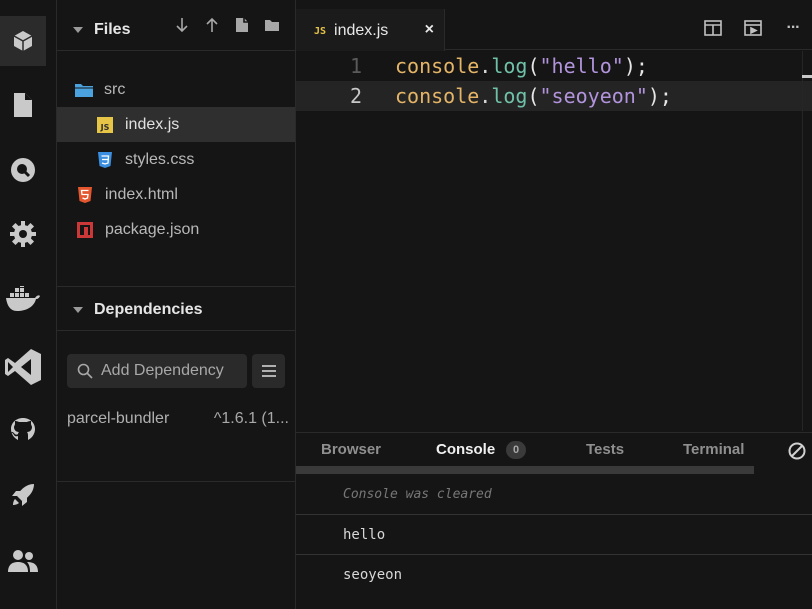 This screenshot has height=609, width=812. I want to click on activity-item-users, so click(23, 561).